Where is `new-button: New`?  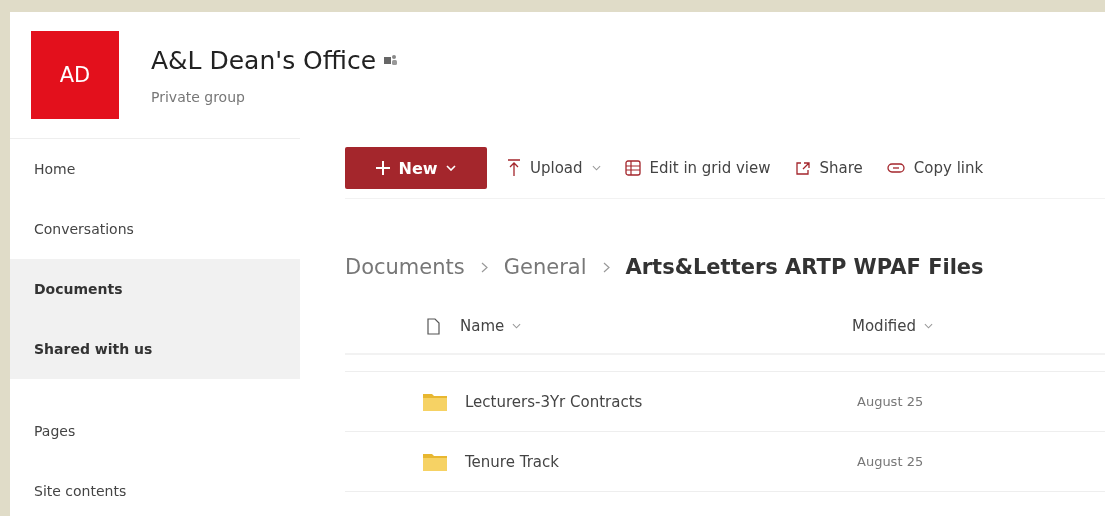 new-button: New is located at coordinates (416, 168).